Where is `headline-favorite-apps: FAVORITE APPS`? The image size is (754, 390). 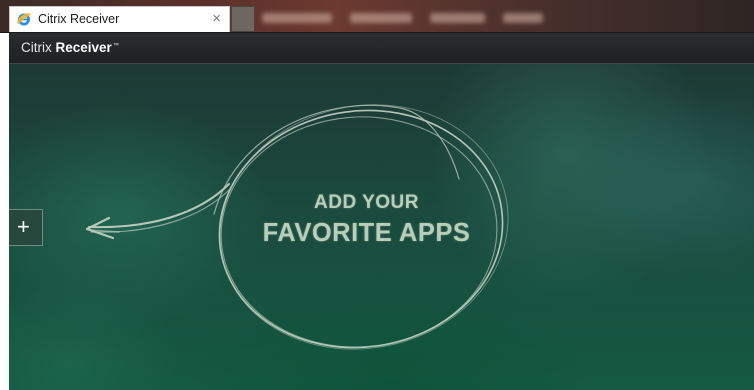
headline-favorite-apps: FAVORITE APPS is located at coordinates (366, 233).